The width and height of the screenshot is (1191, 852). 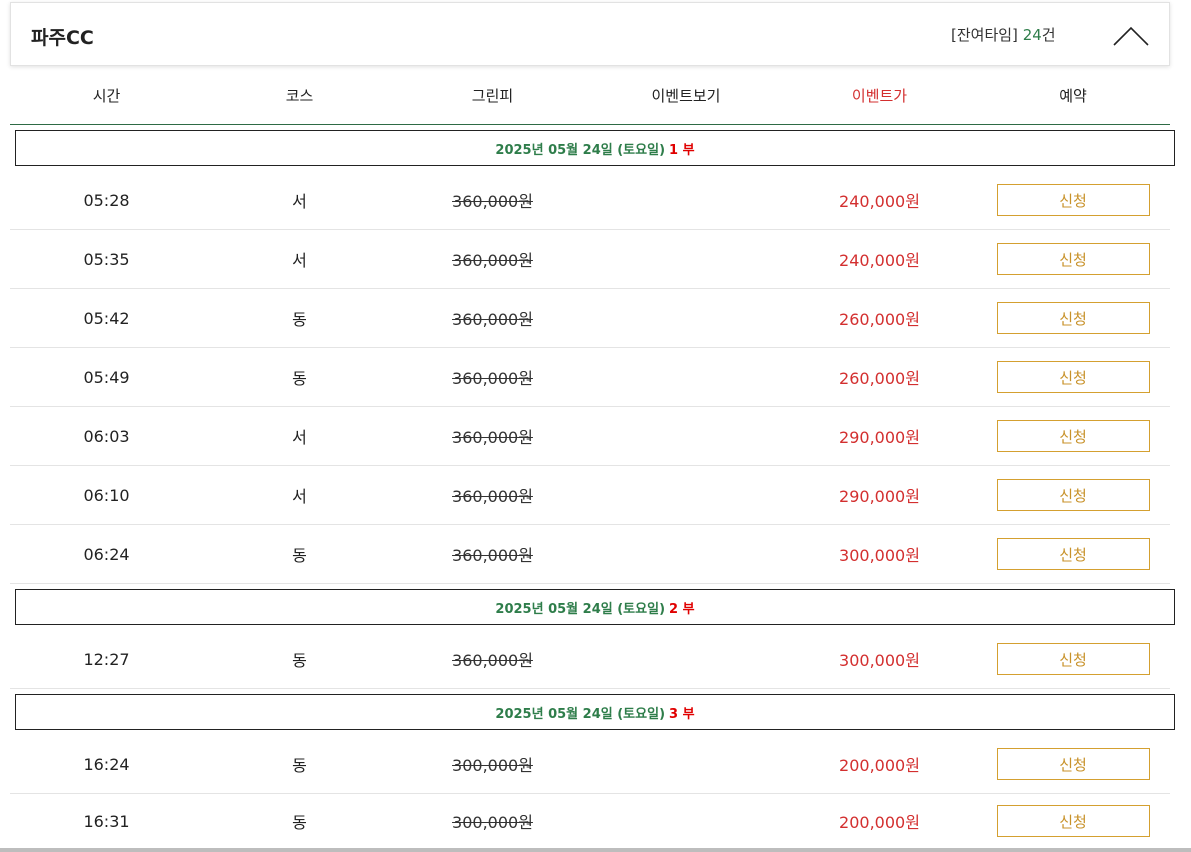 What do you see at coordinates (590, 34) in the screenshot?
I see `club-header: 파주CC [잔여타임] 24건` at bounding box center [590, 34].